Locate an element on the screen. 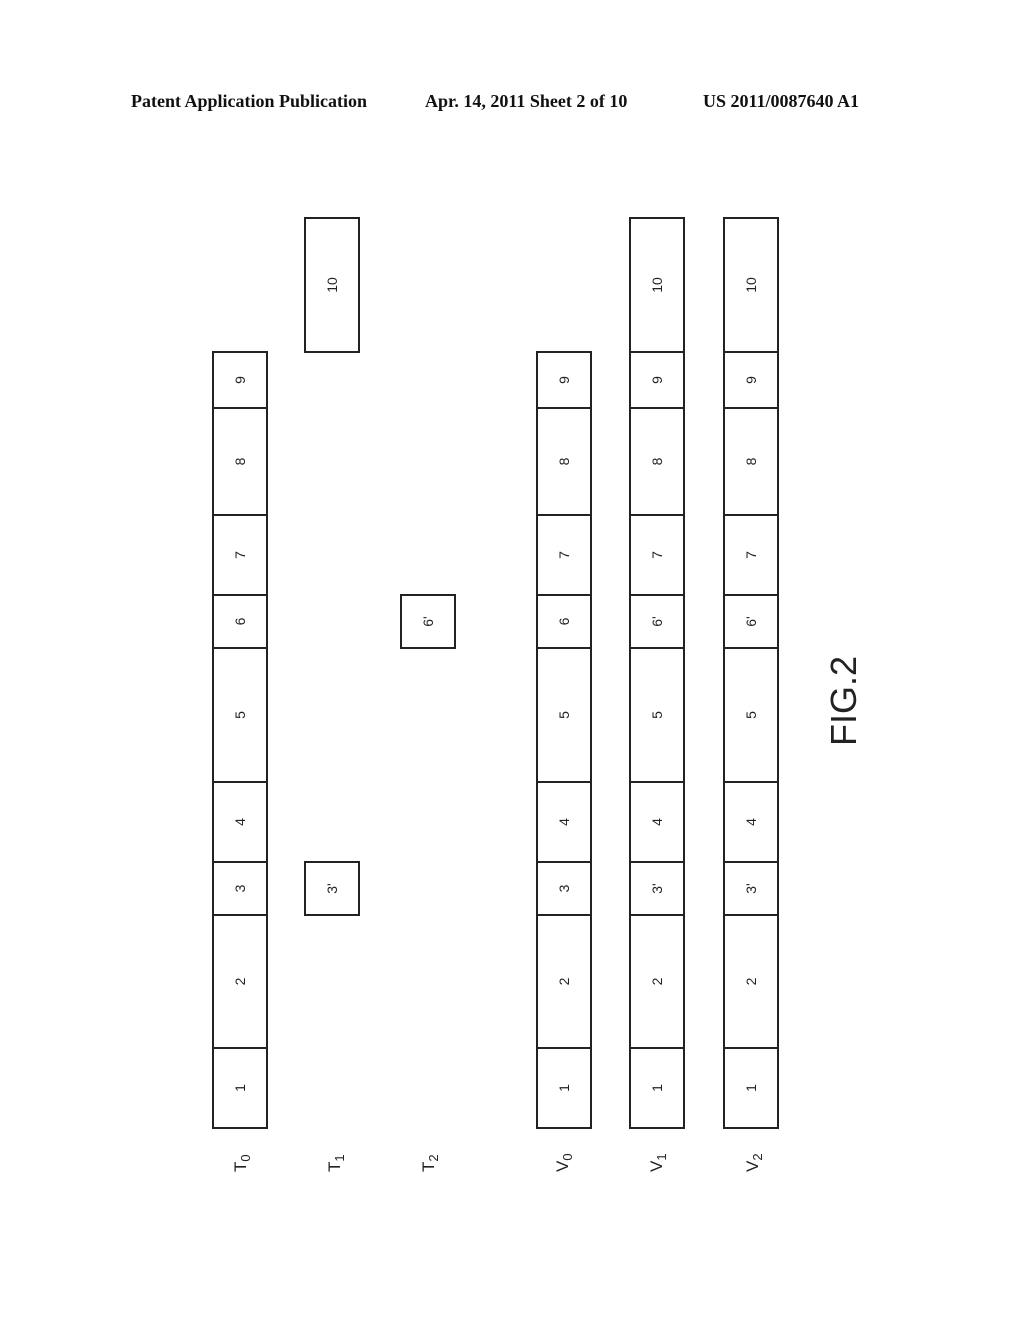 The image size is (1024, 1320). block-t2-6-prime: 6' is located at coordinates (428, 621).